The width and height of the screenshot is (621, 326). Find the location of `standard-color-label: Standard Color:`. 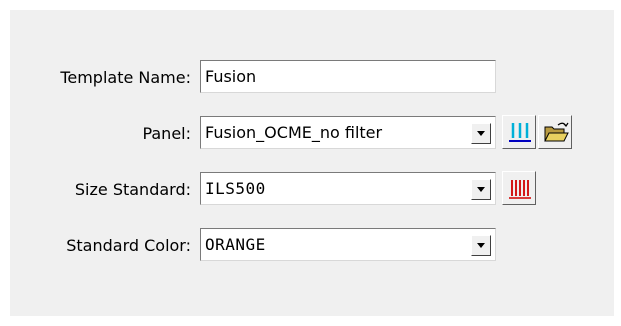

standard-color-label: Standard Color: is located at coordinates (128, 245).